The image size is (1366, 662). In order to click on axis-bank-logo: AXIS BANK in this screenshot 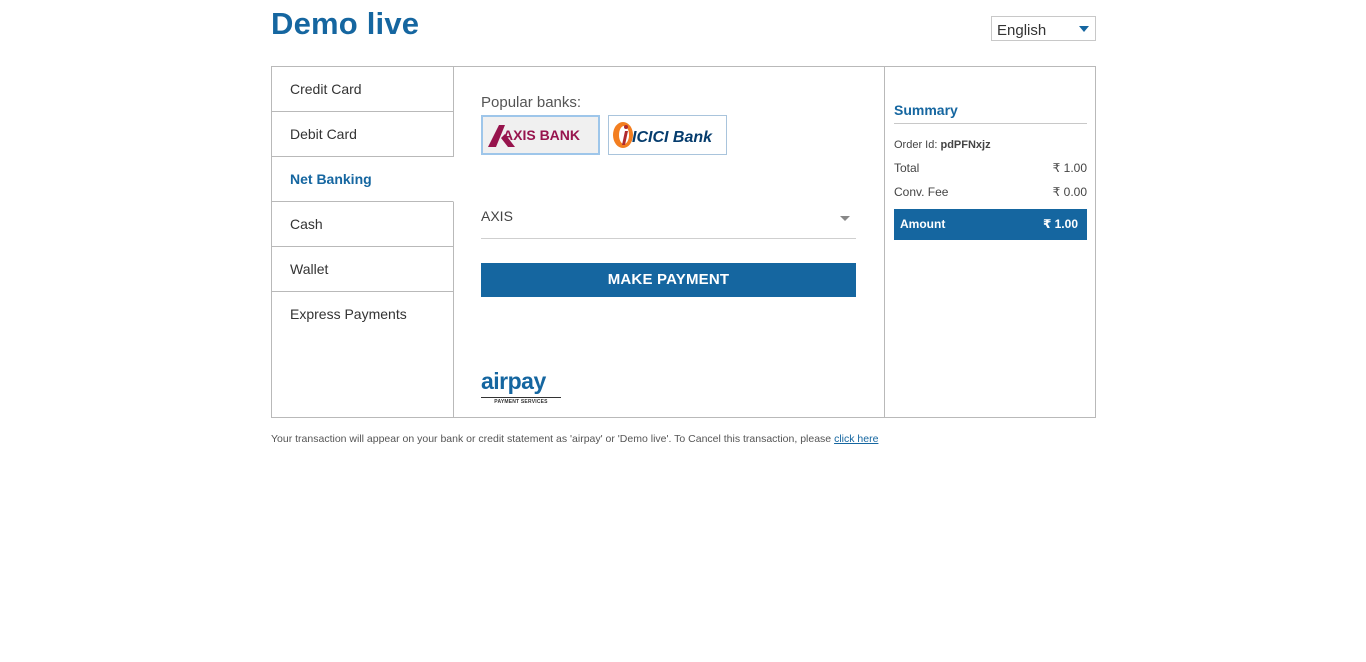, I will do `click(534, 136)`.